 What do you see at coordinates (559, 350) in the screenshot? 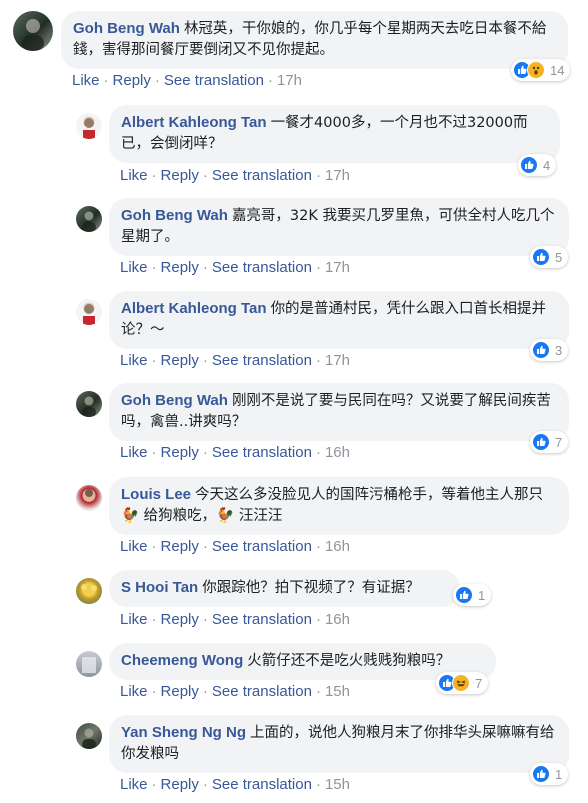
I see `reaction-count: 3` at bounding box center [559, 350].